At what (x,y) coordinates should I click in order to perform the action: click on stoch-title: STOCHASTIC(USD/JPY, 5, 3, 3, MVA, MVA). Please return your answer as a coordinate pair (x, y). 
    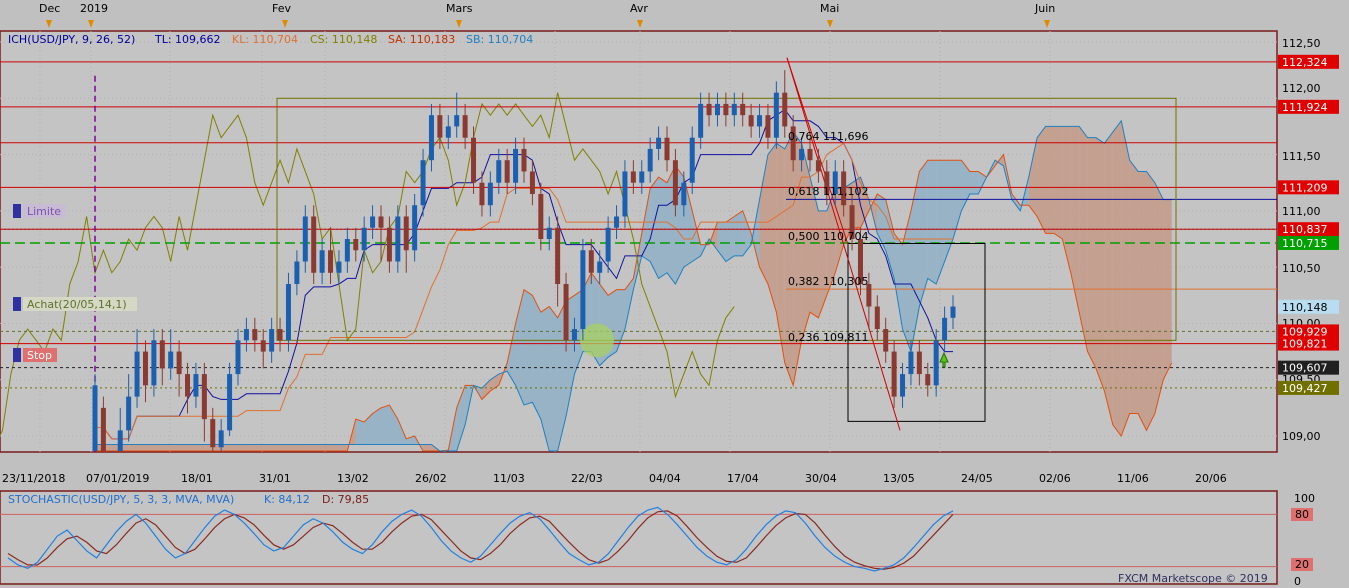
    Looking at the image, I should click on (121, 499).